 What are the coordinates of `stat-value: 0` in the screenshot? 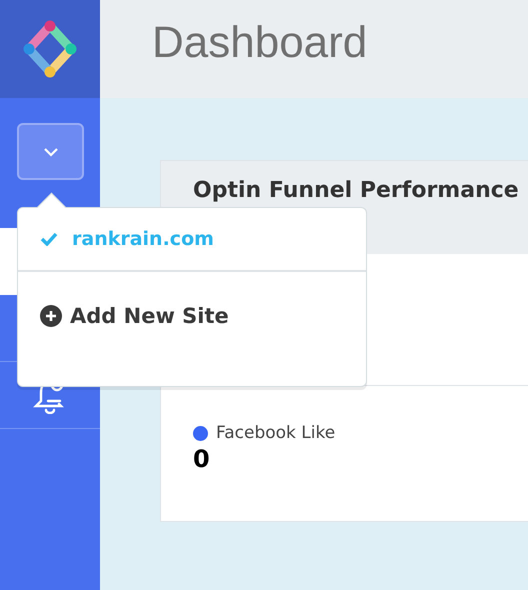 It's located at (202, 459).